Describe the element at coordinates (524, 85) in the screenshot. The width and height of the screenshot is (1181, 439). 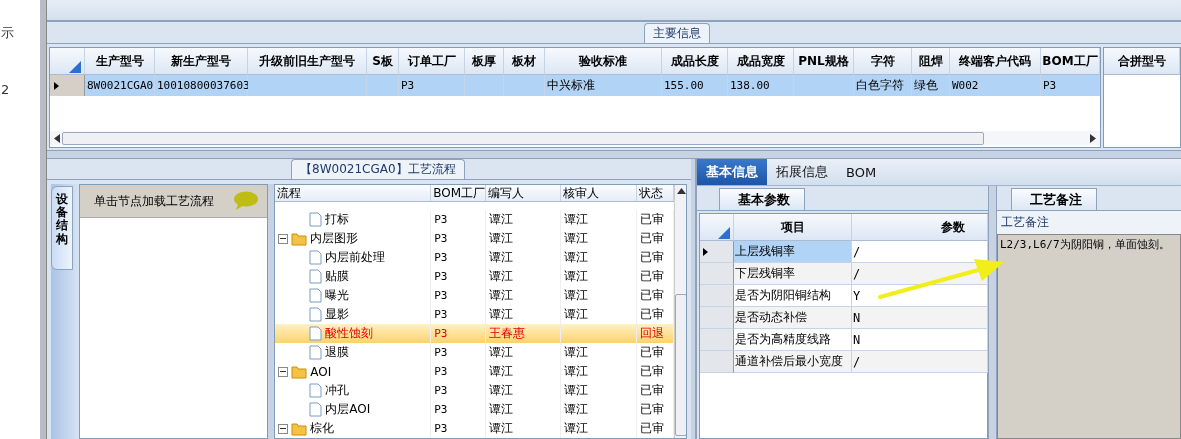
I see `table-cell` at that location.